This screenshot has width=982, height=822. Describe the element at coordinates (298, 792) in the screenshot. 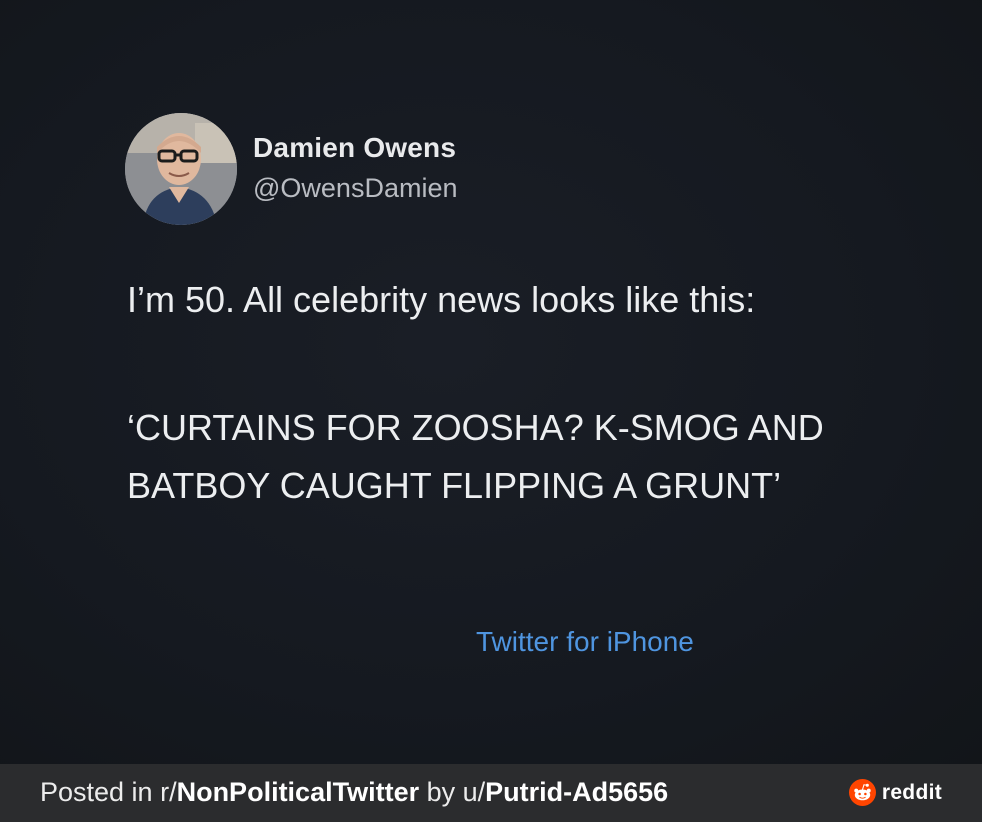

I see `subreddit-link: NonPoliticalTwitter` at that location.